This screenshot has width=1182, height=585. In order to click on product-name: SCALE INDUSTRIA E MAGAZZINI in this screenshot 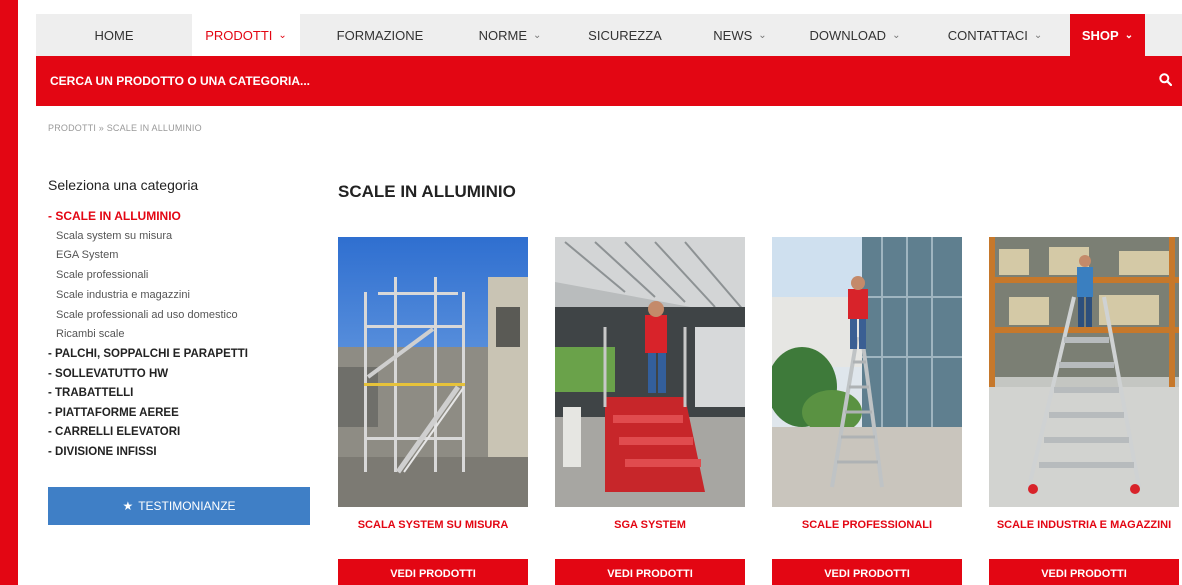, I will do `click(1084, 535)`.